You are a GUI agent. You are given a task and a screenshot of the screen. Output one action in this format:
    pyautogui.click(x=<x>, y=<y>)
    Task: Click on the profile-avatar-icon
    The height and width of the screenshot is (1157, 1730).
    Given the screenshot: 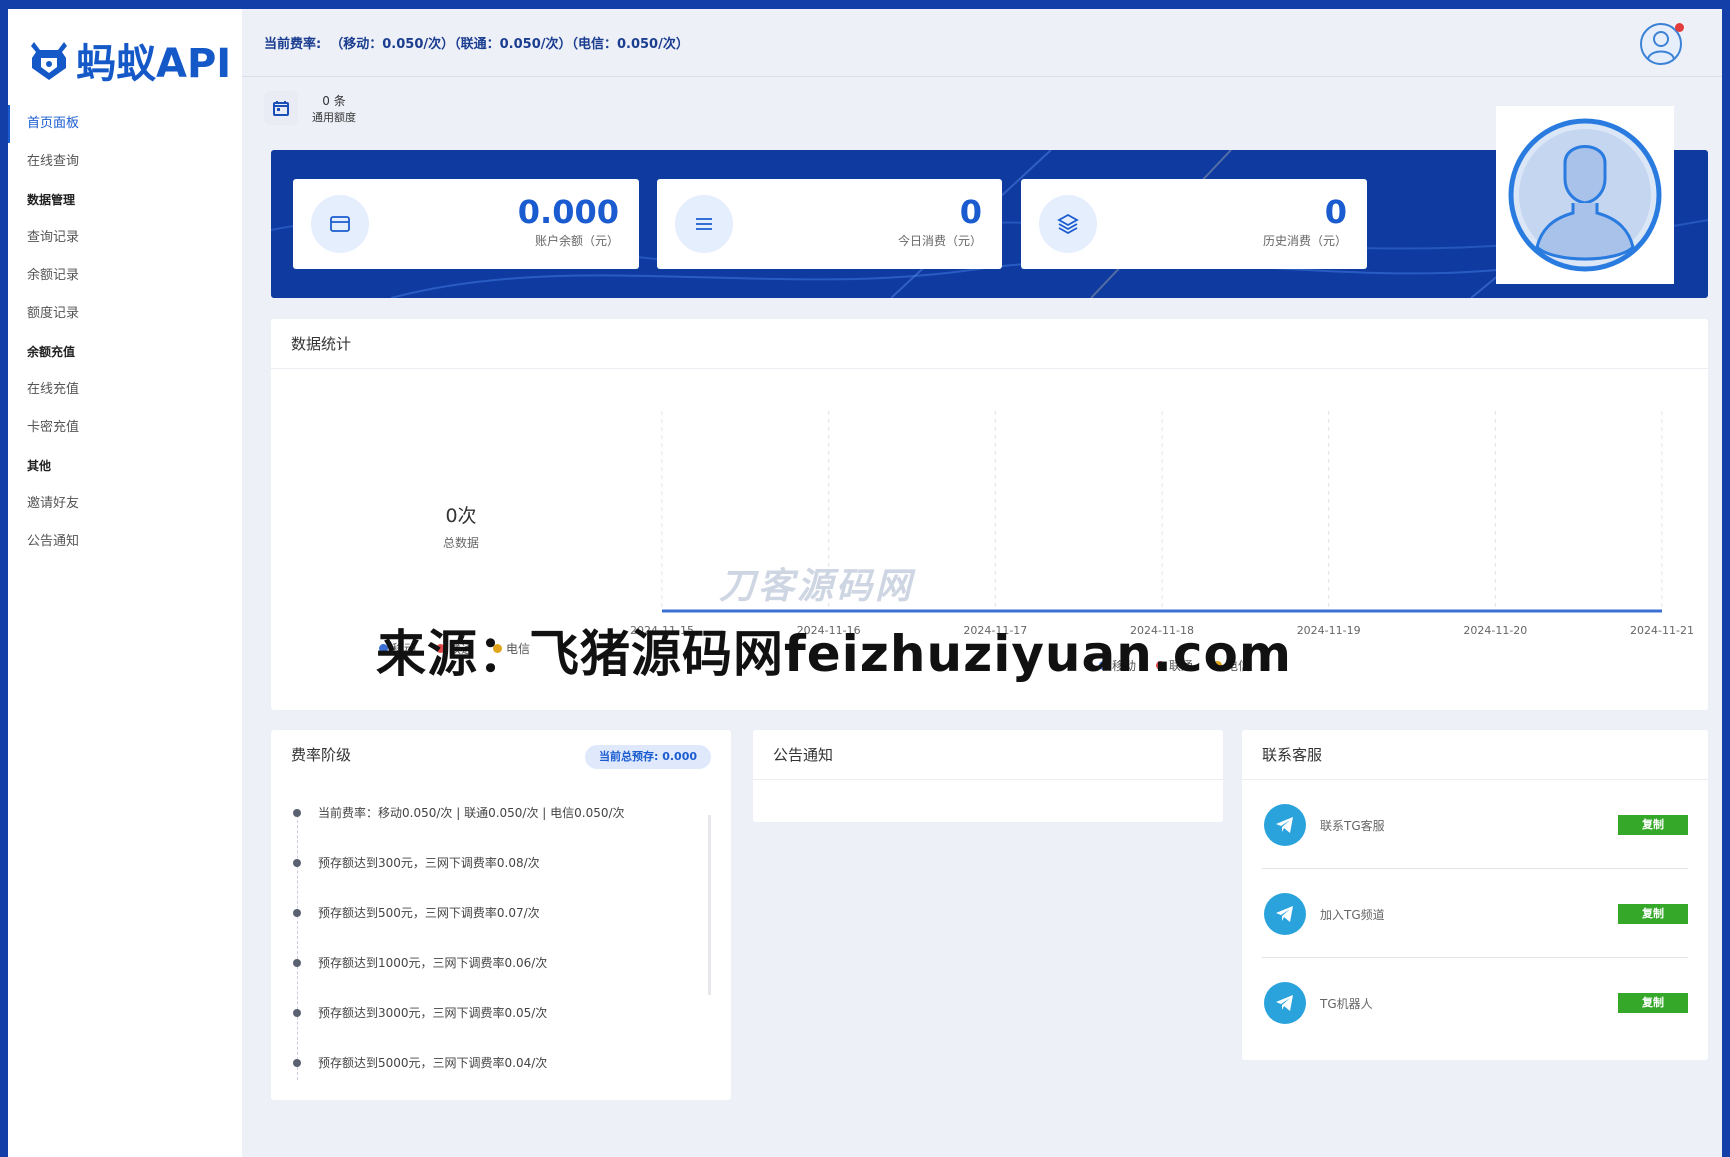 What is the action you would take?
    pyautogui.click(x=1585, y=195)
    